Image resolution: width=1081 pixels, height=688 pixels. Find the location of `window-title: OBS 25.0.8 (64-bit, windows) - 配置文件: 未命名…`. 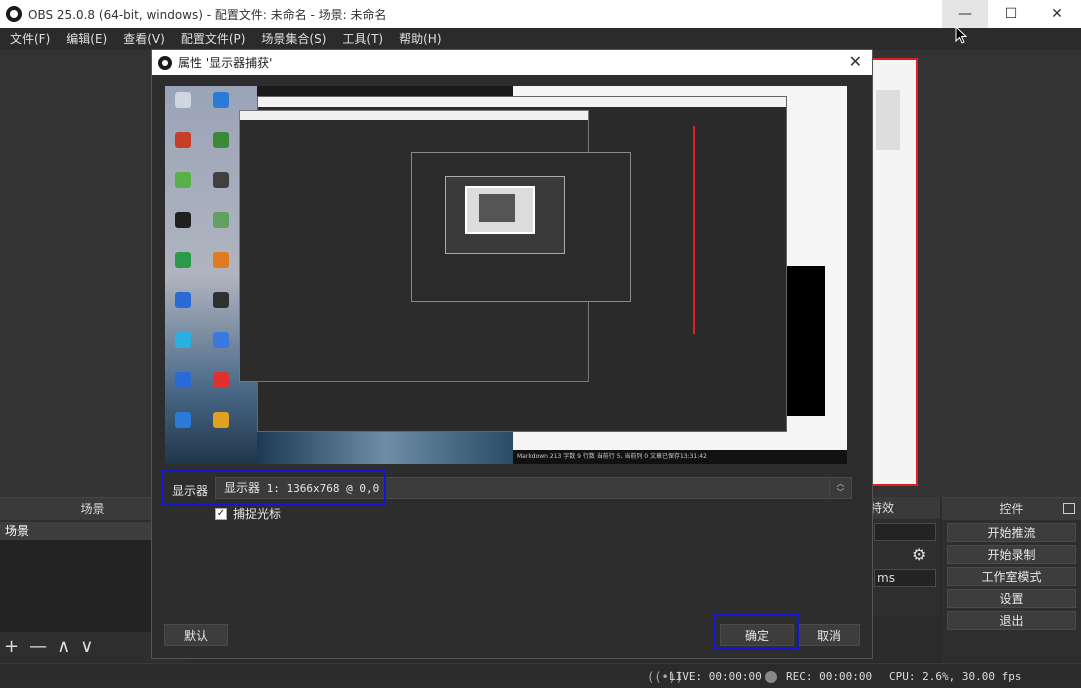

window-title: OBS 25.0.8 (64-bit, windows) - 配置文件: 未命名… is located at coordinates (207, 14).